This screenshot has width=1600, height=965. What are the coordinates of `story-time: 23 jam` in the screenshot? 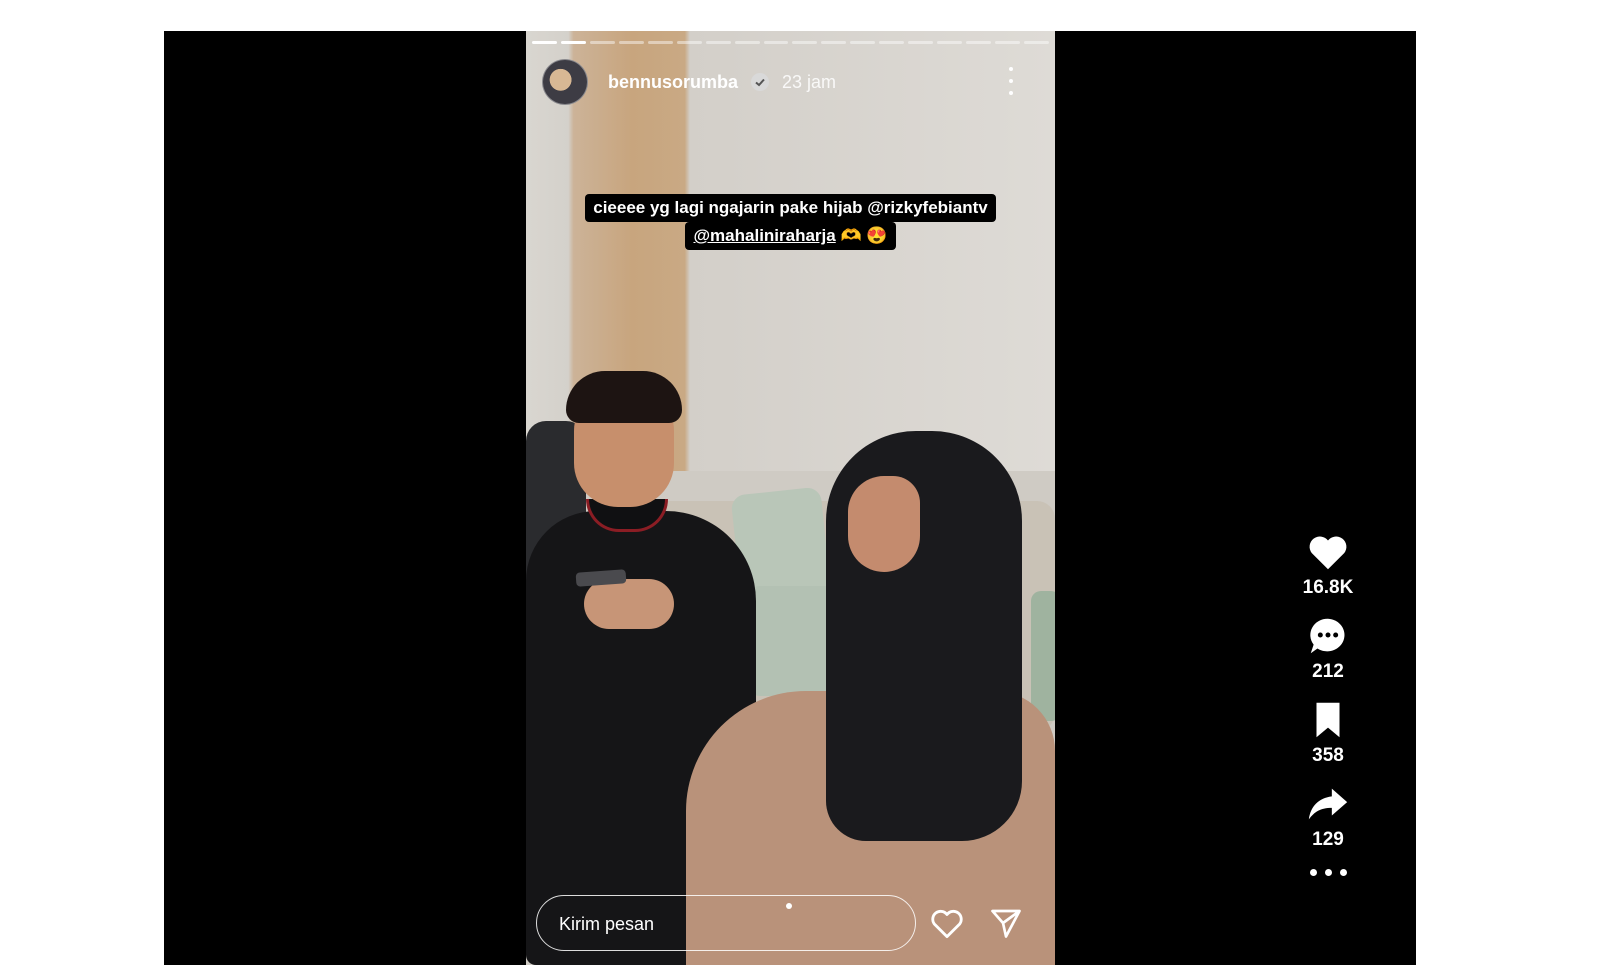 It's located at (809, 81).